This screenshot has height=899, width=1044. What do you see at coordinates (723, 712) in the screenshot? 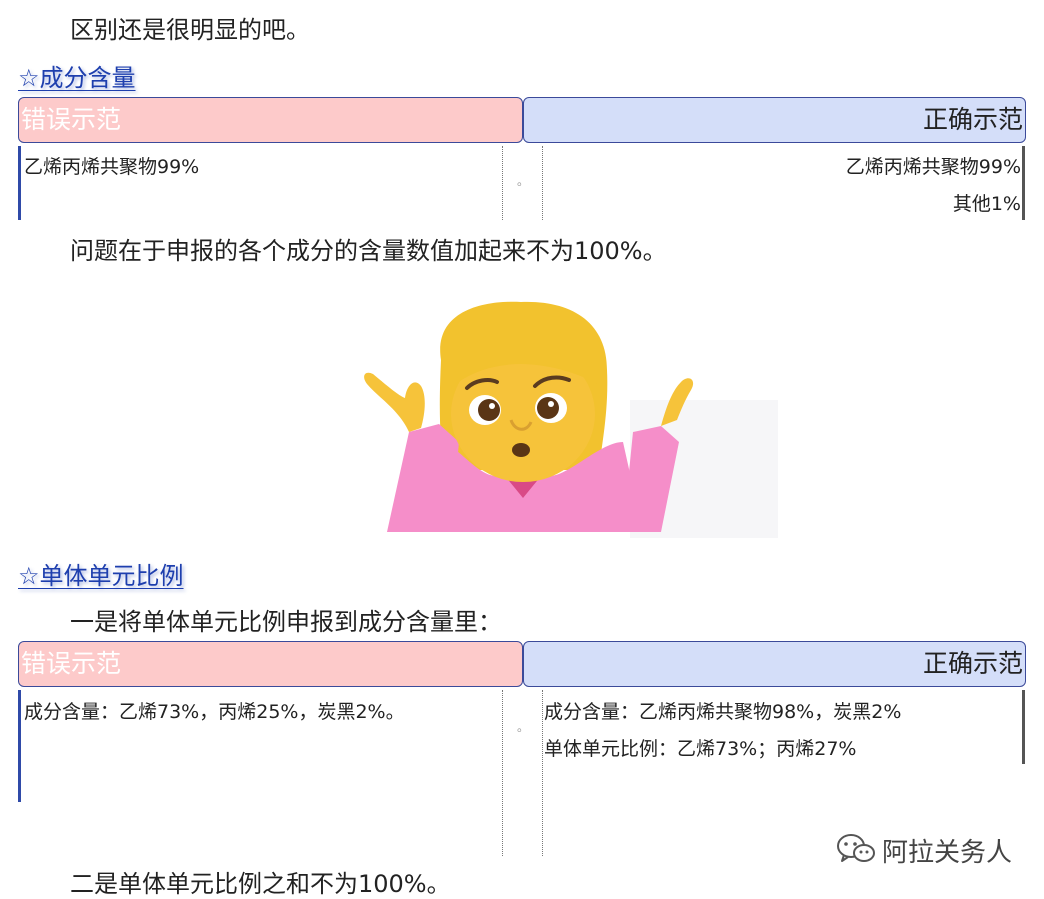
I see `right-line-1: 成分含量：乙烯丙烯共聚物98%，炭黑2%` at bounding box center [723, 712].